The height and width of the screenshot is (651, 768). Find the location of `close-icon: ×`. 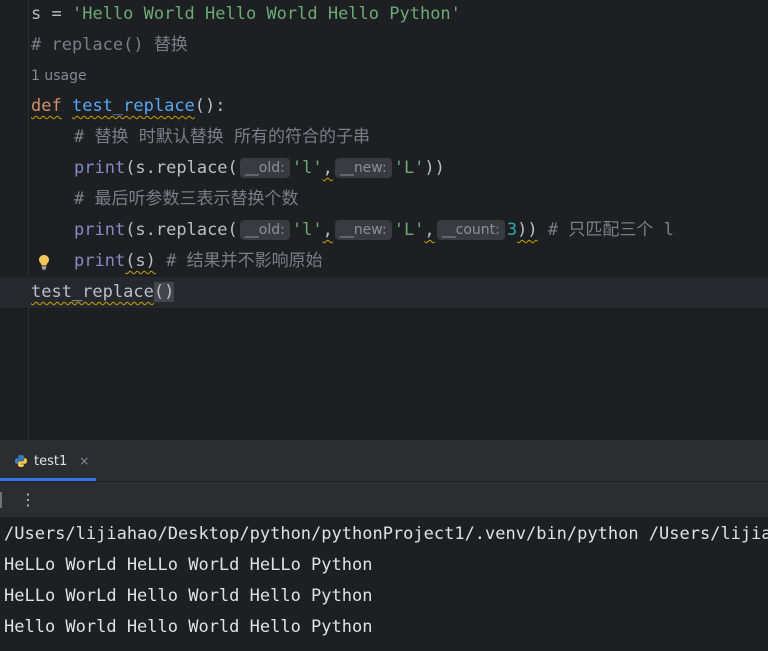

close-icon: × is located at coordinates (84, 461).